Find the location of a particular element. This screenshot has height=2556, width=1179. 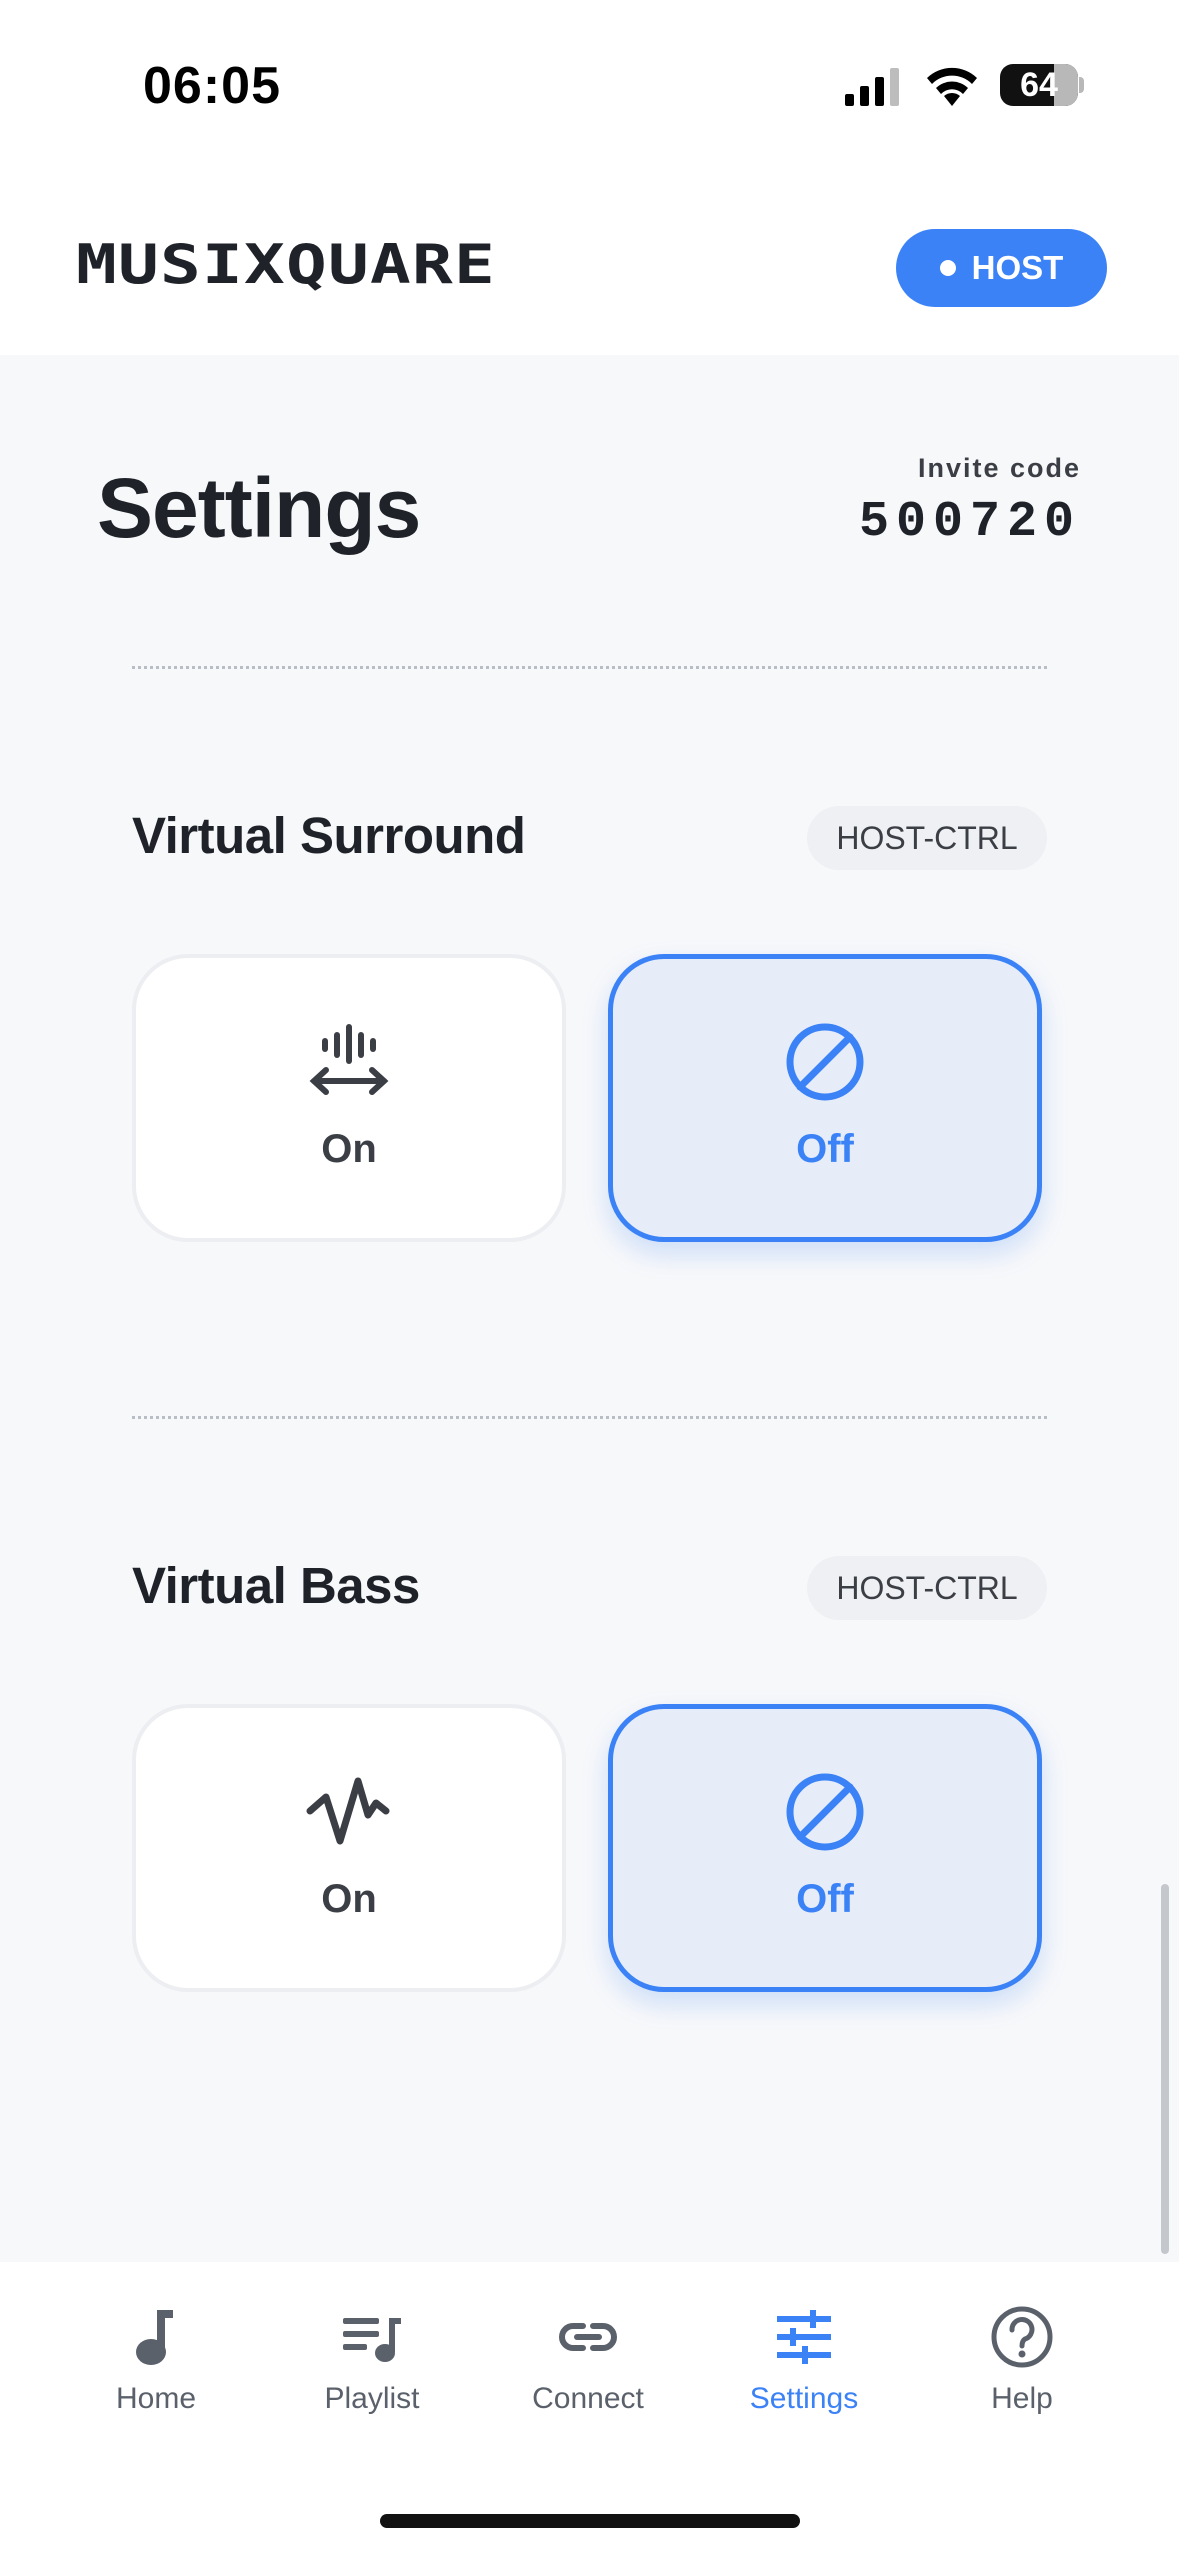

logo-text: MUSIXQUARE is located at coordinates (286, 265).